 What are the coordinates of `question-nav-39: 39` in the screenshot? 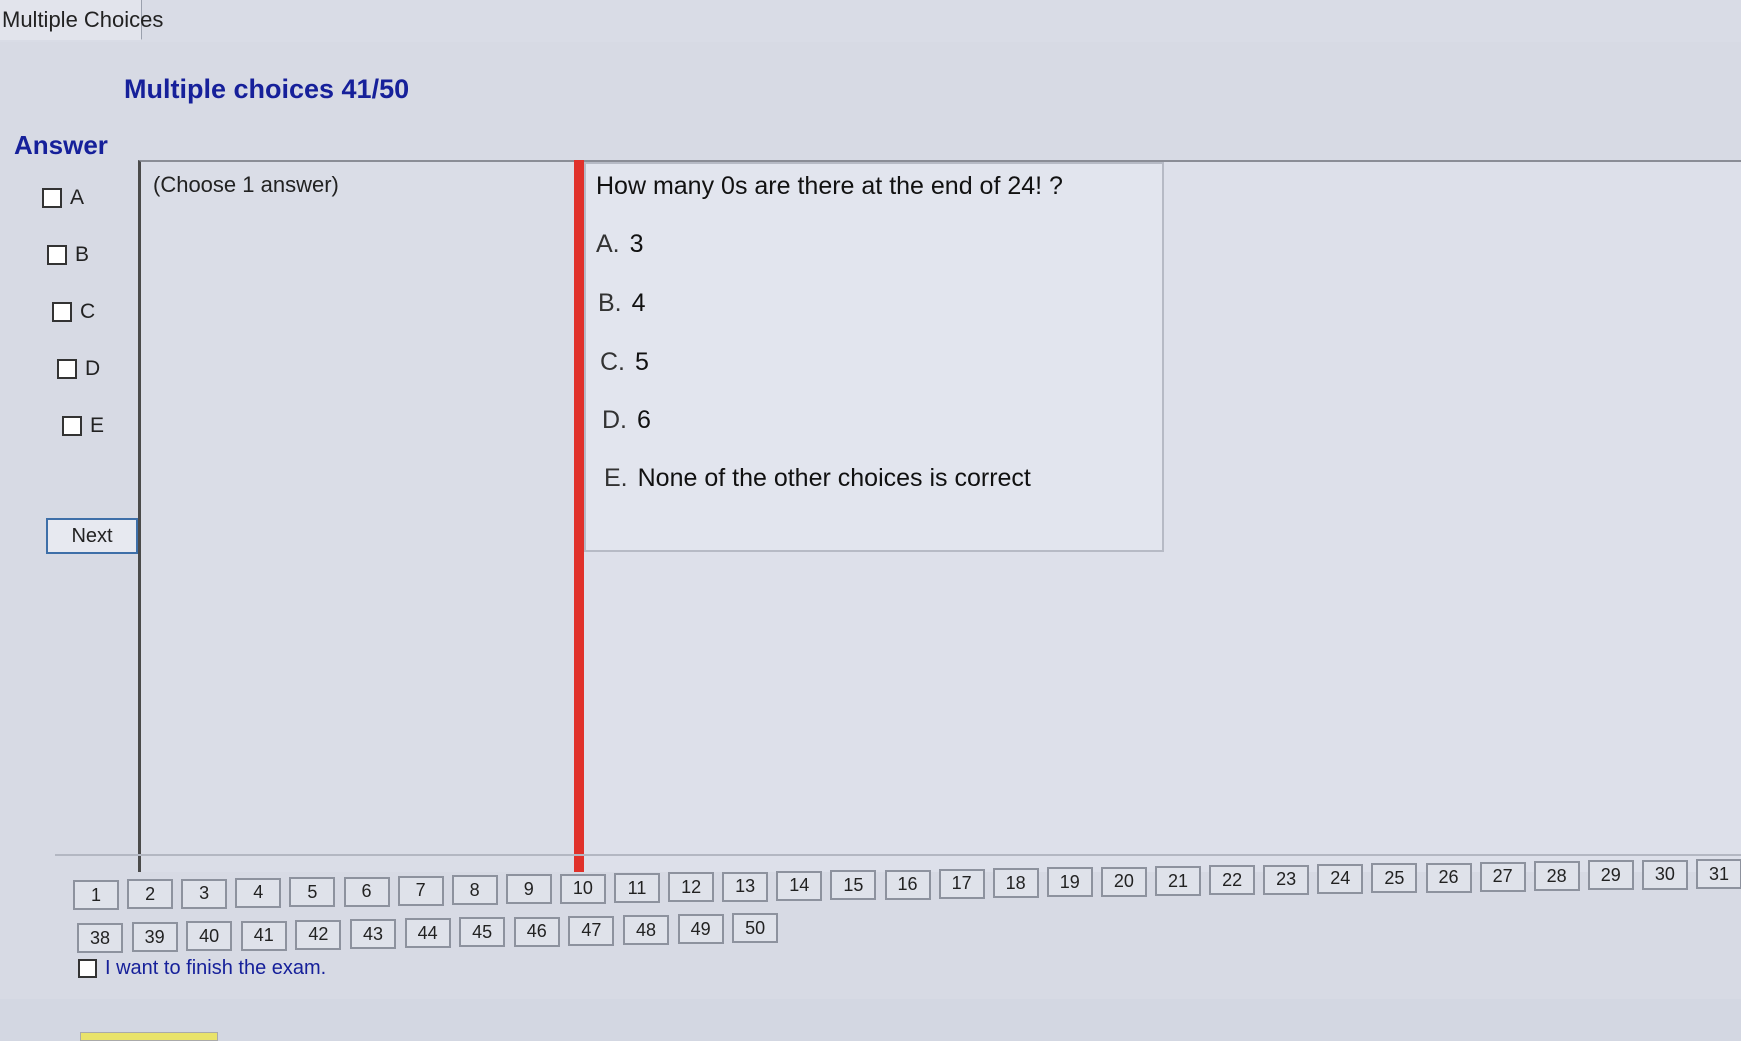 It's located at (154, 937).